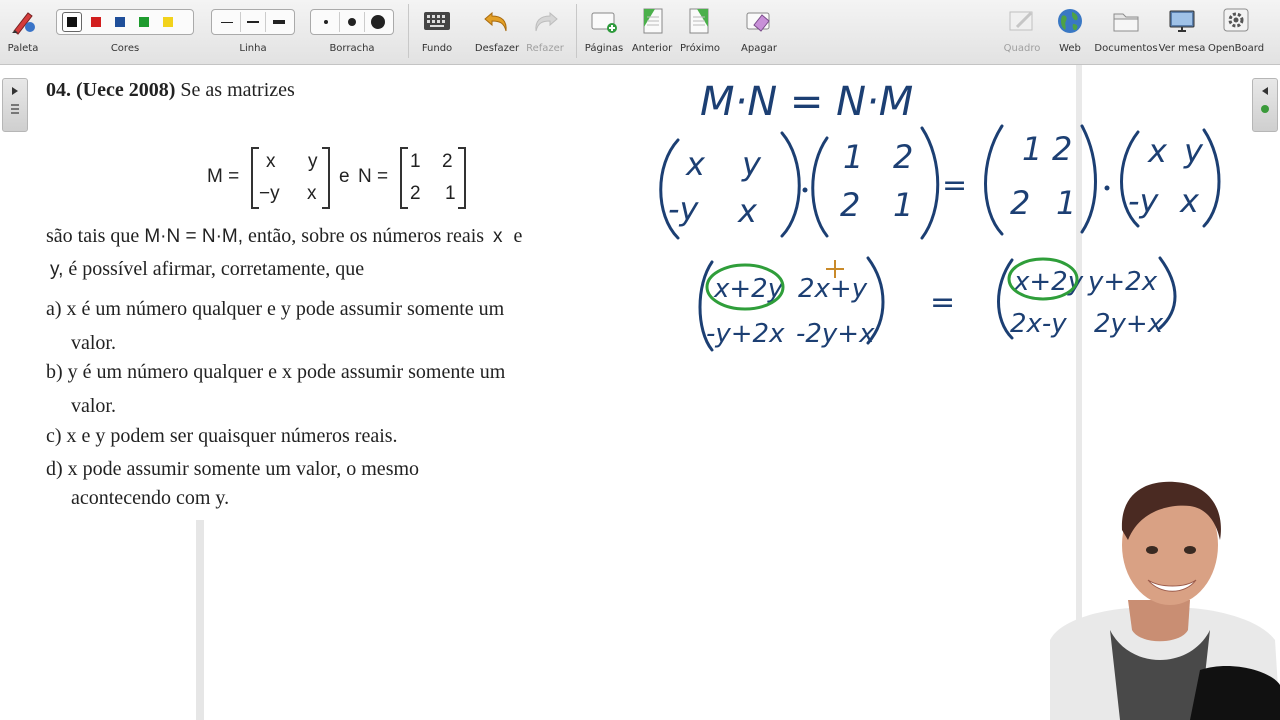 Image resolution: width=1280 pixels, height=720 pixels. Describe the element at coordinates (1165, 600) in the screenshot. I see `webcam-presenter-image` at that location.